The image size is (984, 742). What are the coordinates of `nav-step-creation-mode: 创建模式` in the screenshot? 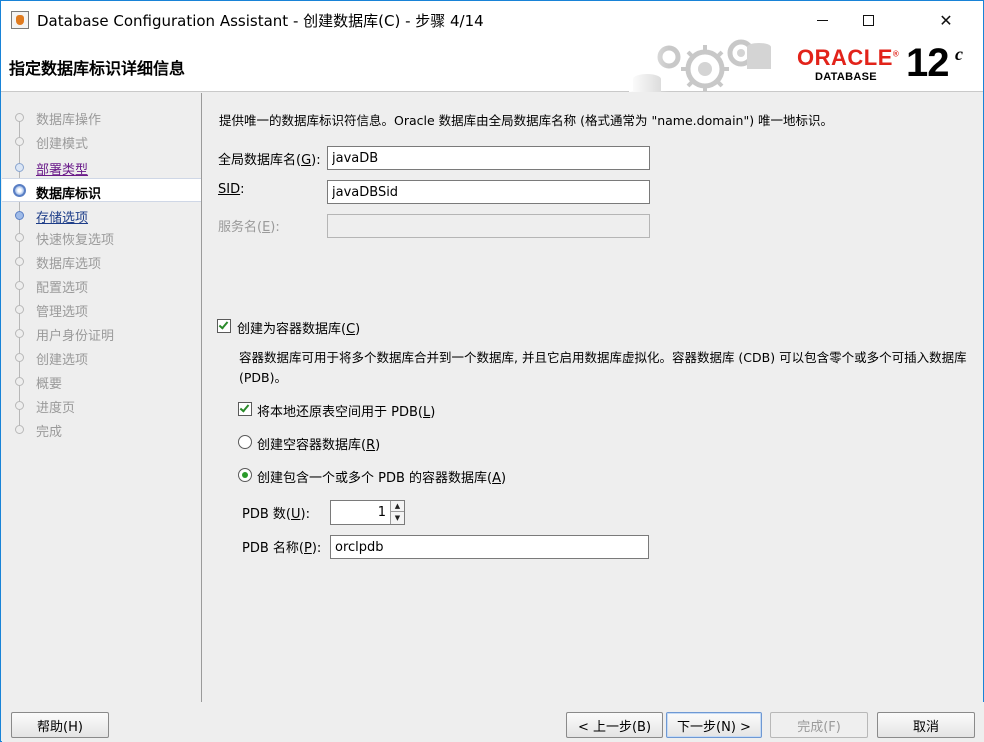 It's located at (101, 141).